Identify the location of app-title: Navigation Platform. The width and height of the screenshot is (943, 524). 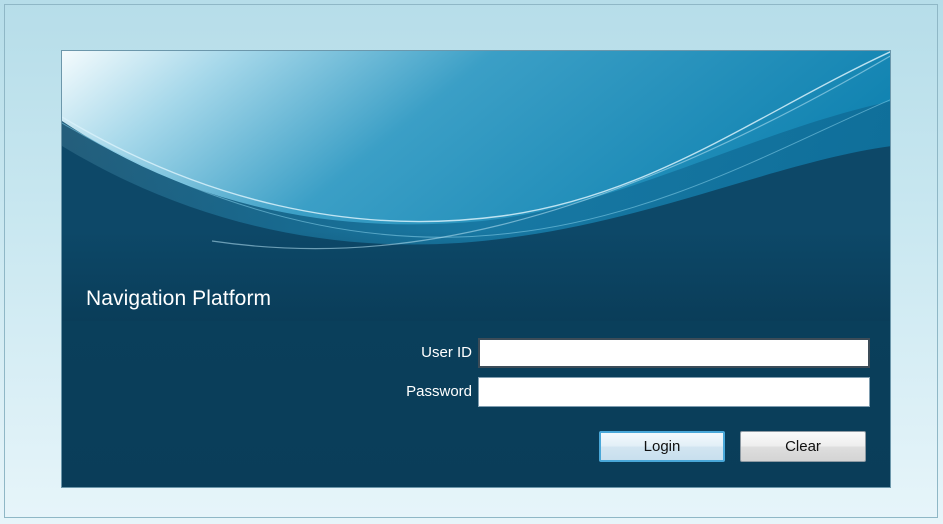
(179, 298).